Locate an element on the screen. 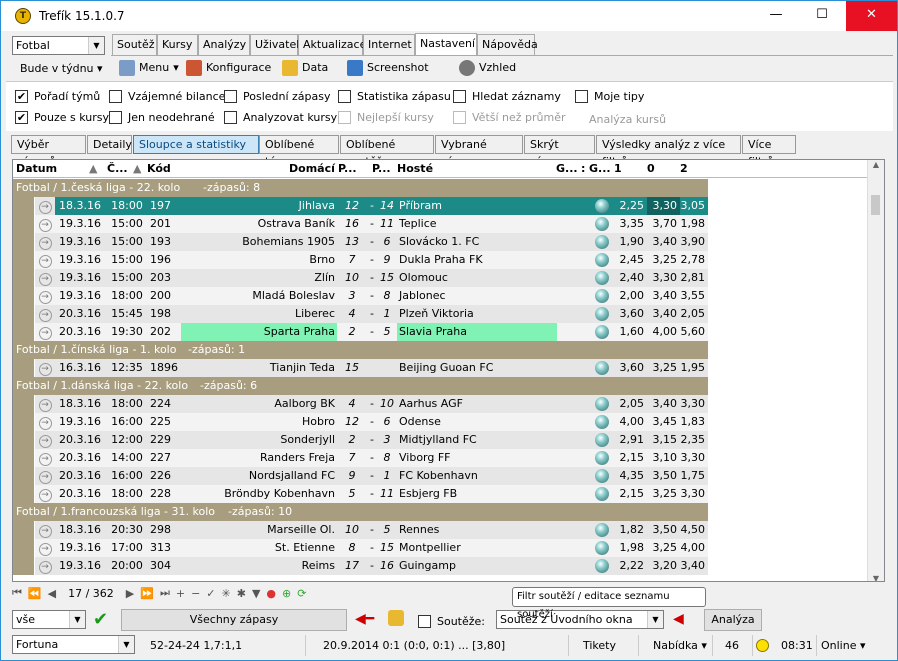 The height and width of the screenshot is (661, 898). menu-button: Menu ▾ is located at coordinates (149, 68).